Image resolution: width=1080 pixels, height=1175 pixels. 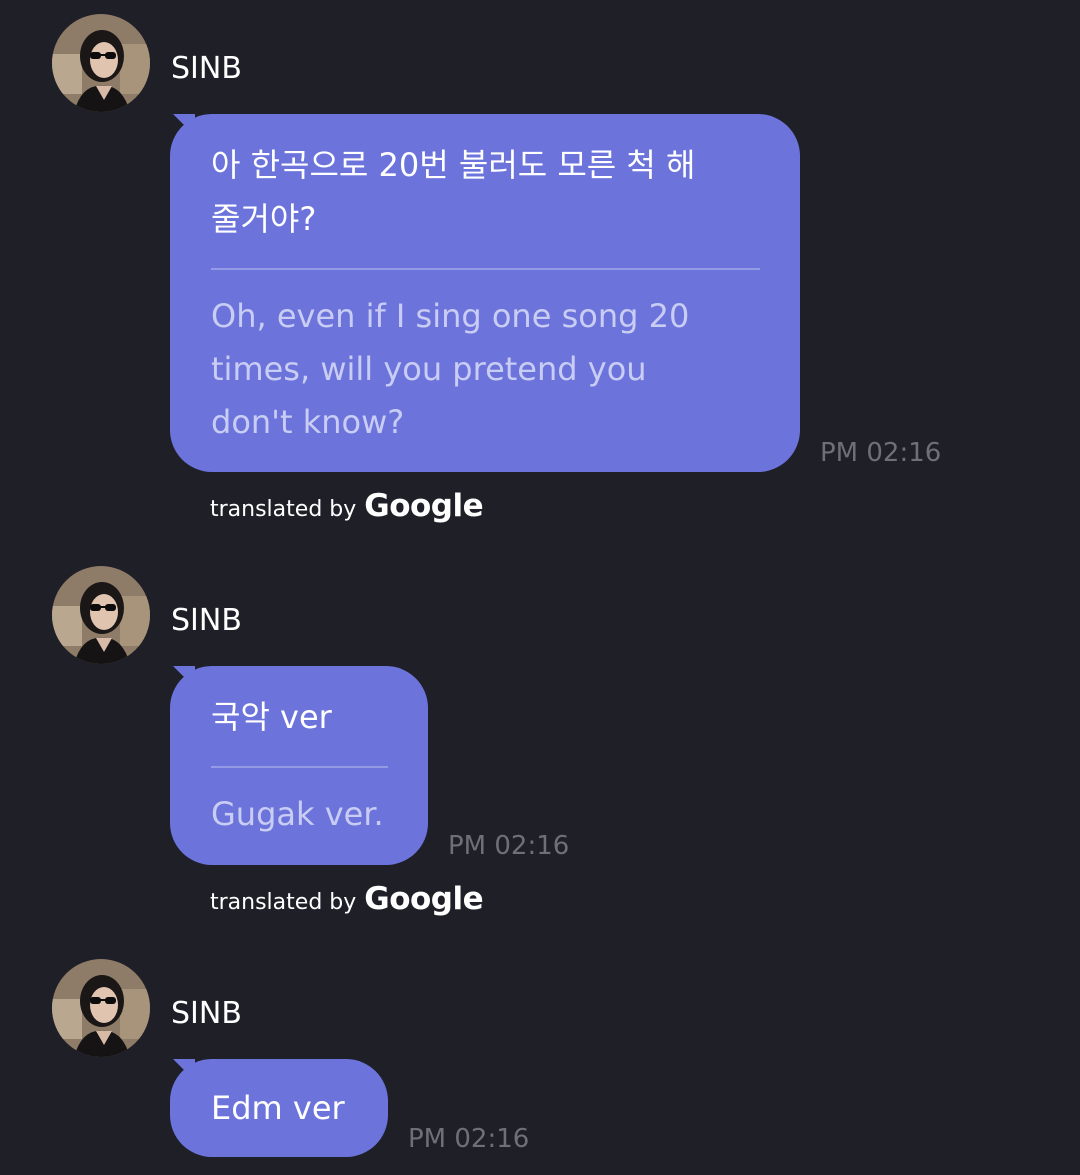 I want to click on message-bubble: 국악 ver Gugak ver., so click(x=299, y=765).